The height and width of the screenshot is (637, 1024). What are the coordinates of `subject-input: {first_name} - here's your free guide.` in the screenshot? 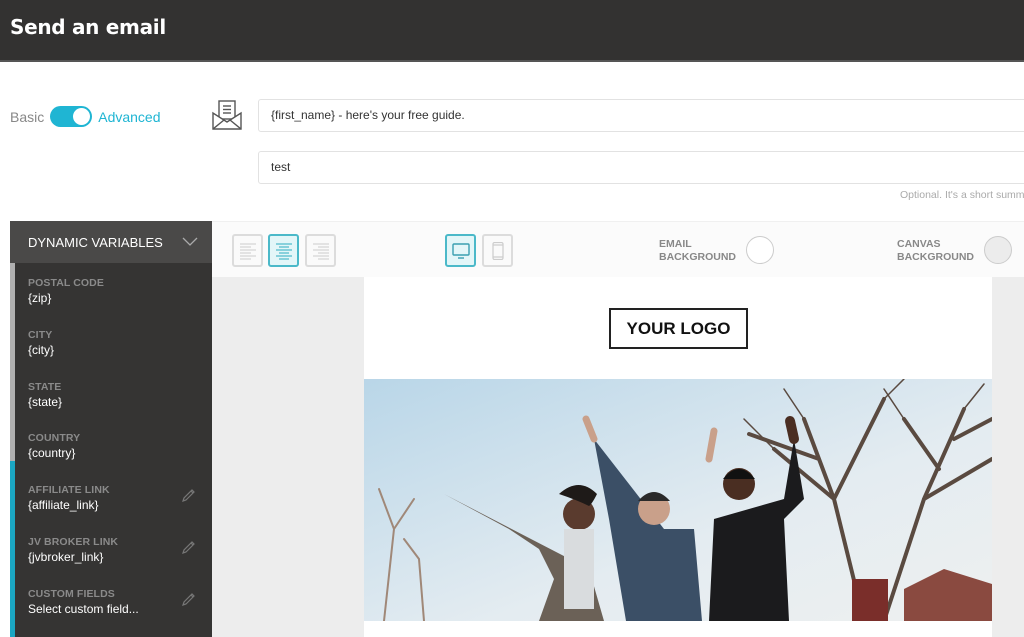 It's located at (641, 115).